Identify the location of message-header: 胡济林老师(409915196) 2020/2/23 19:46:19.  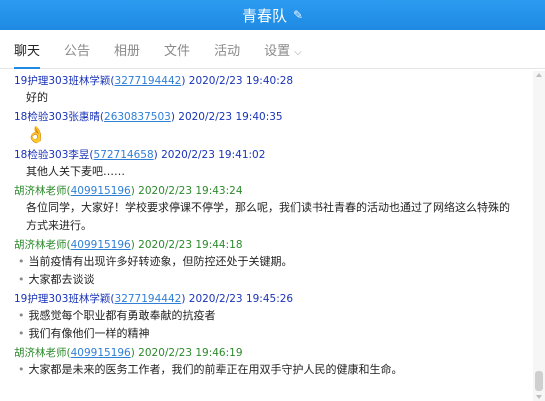
(128, 353).